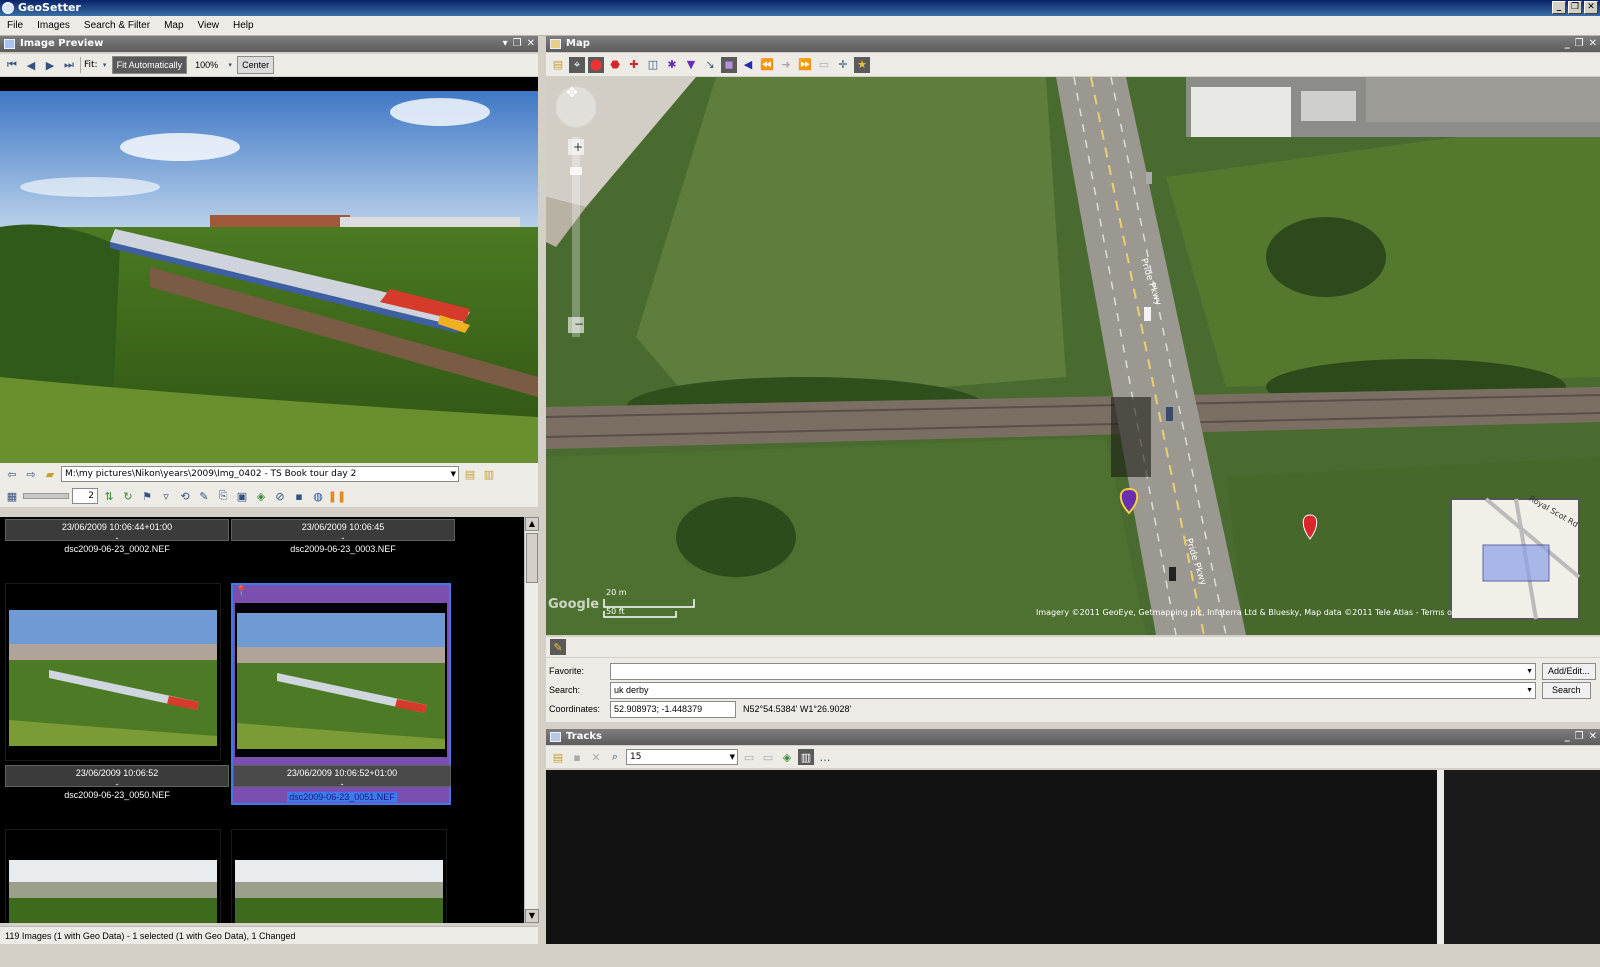 The image size is (1600, 967). Describe the element at coordinates (672, 65) in the screenshot. I see `direction-icon: ✱` at that location.